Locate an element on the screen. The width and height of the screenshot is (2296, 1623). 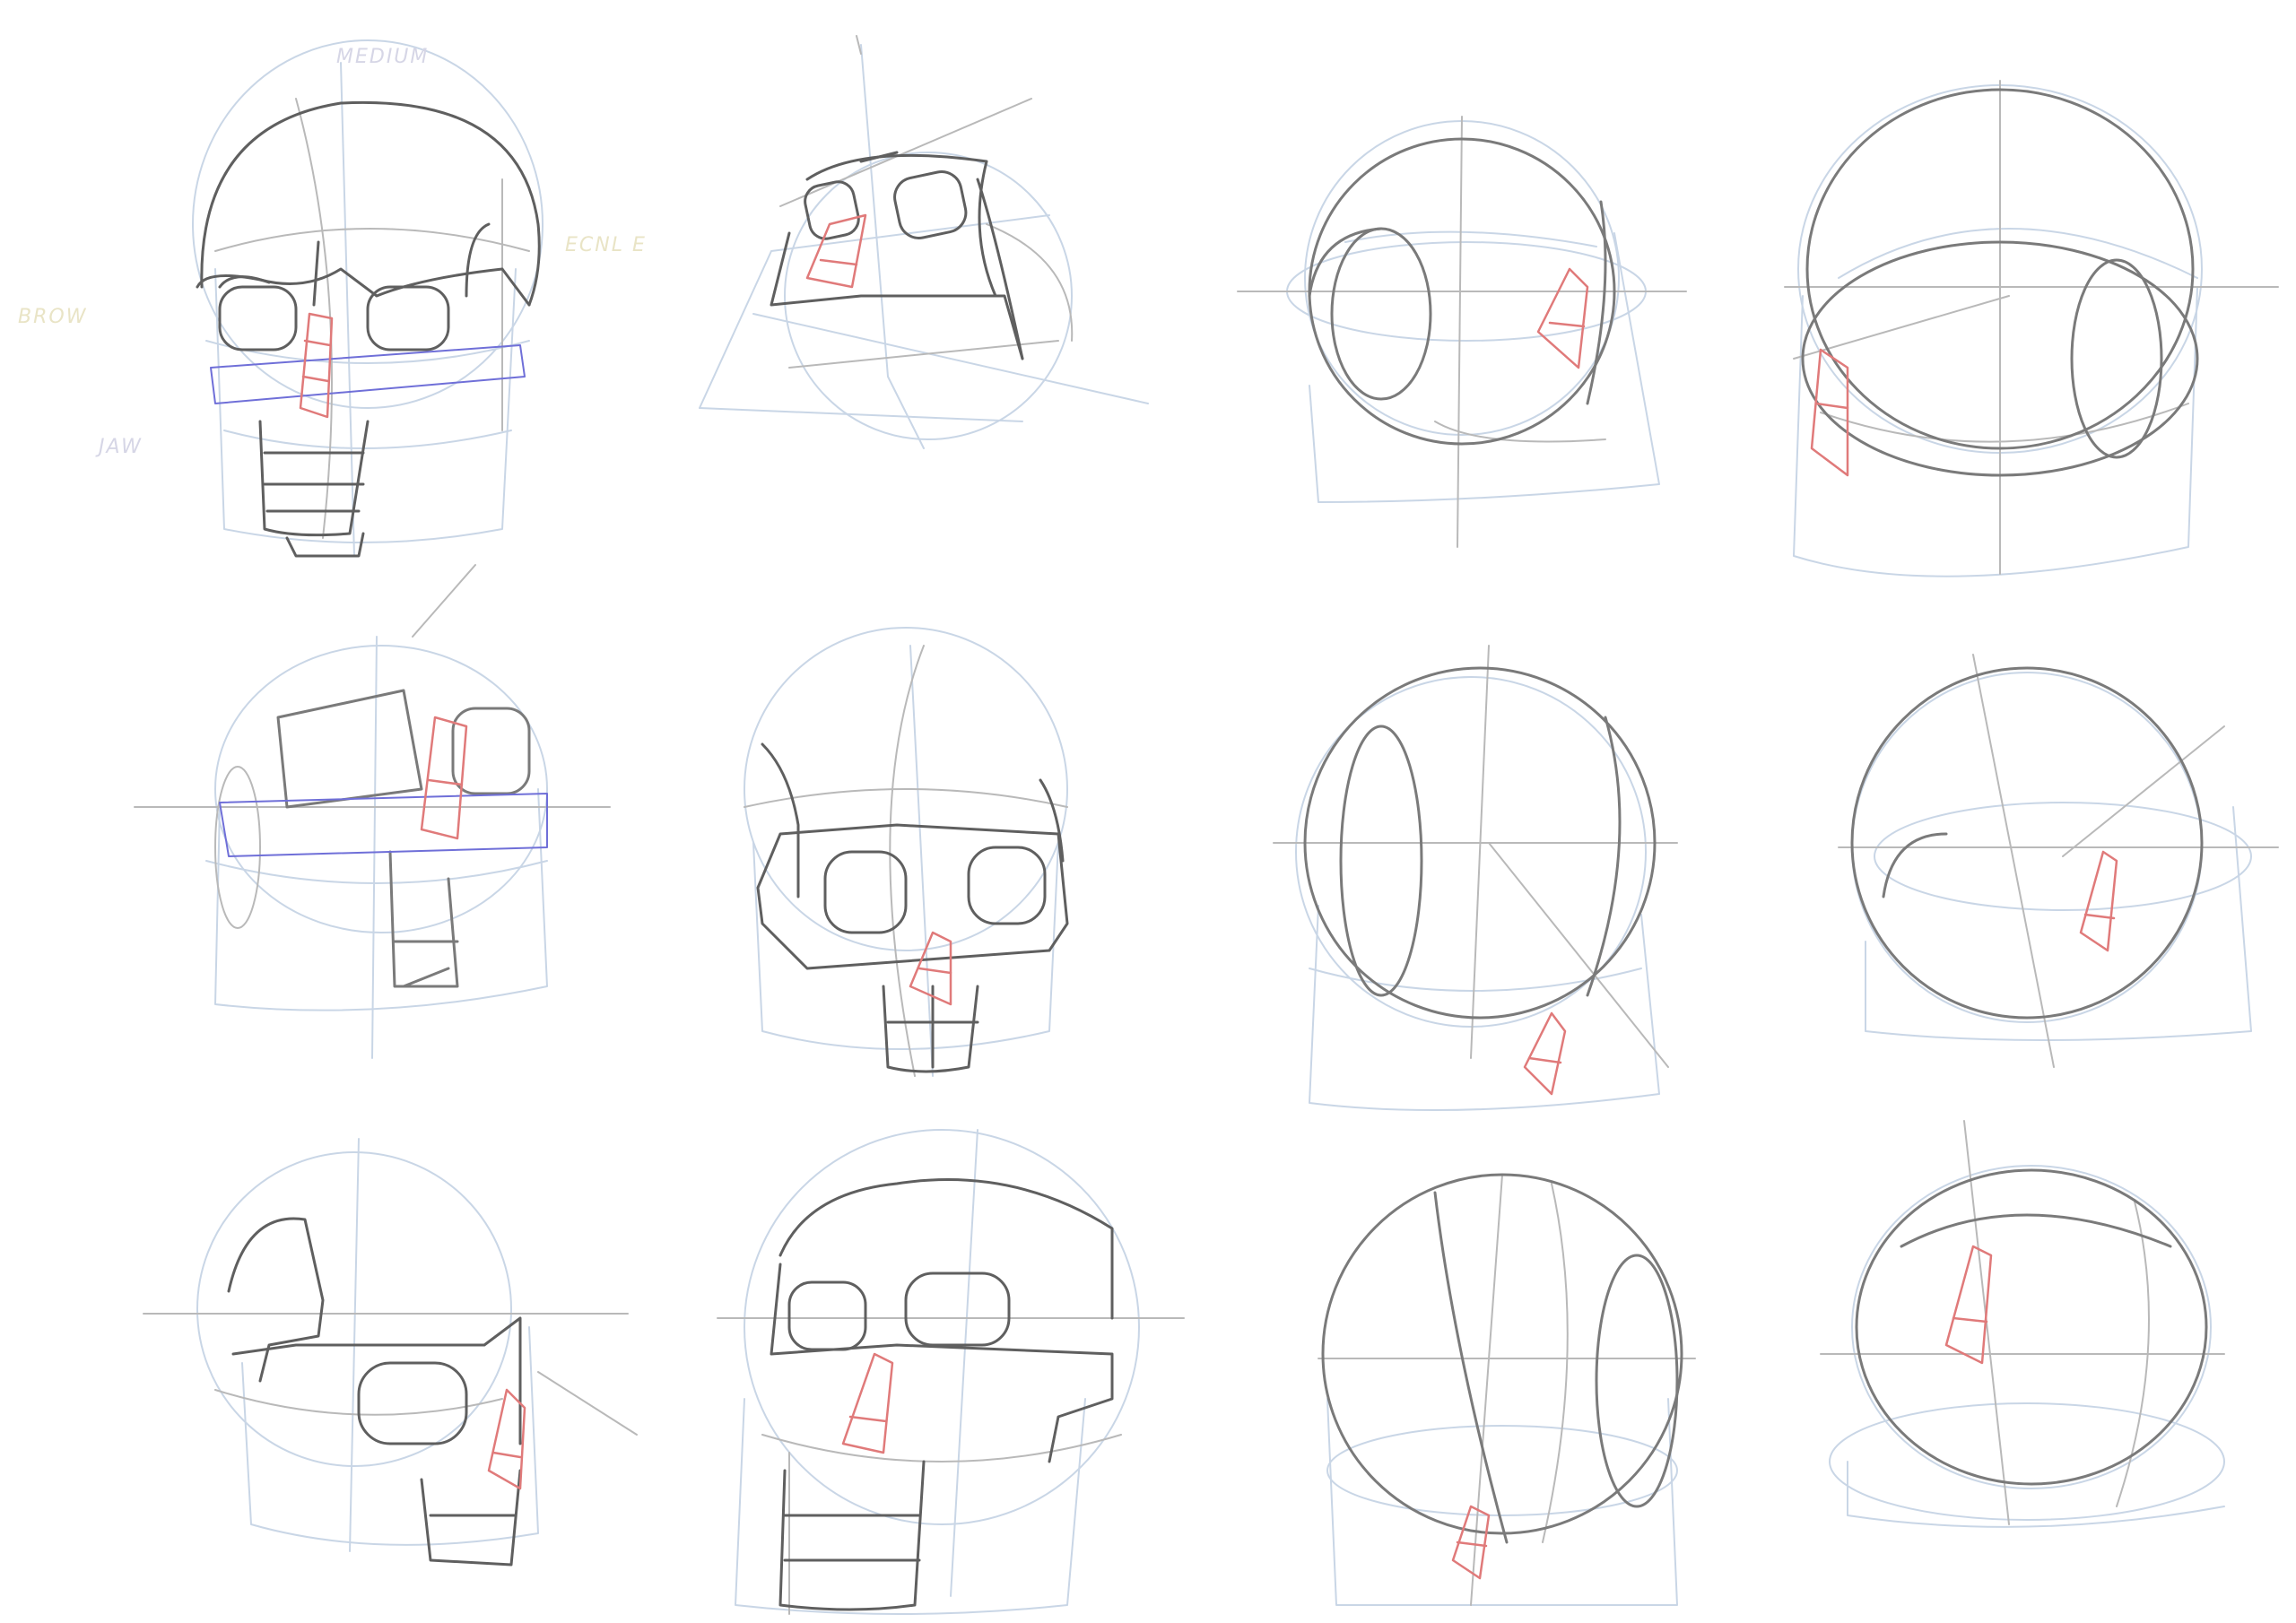
label-jaw: JAW is located at coordinates (119, 447).